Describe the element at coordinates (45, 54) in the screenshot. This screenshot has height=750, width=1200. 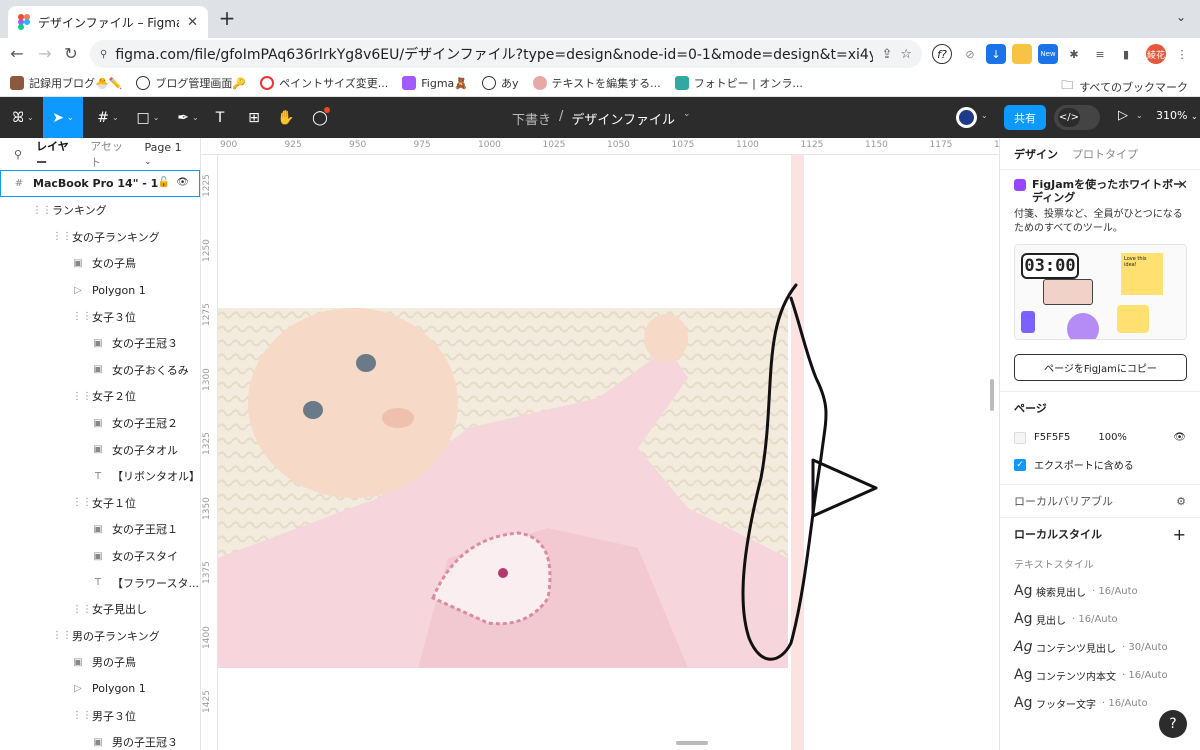
I see `forward-arrow-icon: →` at that location.